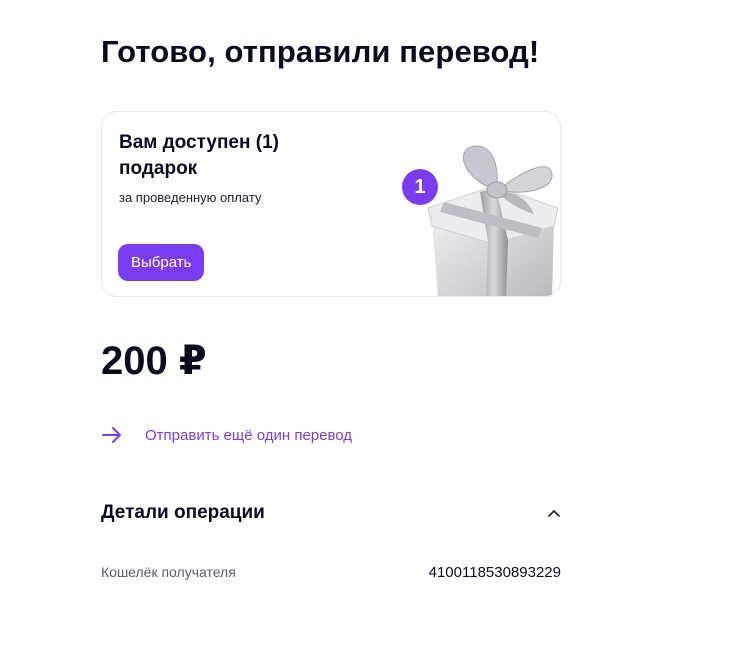  What do you see at coordinates (554, 513) in the screenshot?
I see `chevron-up-icon` at bounding box center [554, 513].